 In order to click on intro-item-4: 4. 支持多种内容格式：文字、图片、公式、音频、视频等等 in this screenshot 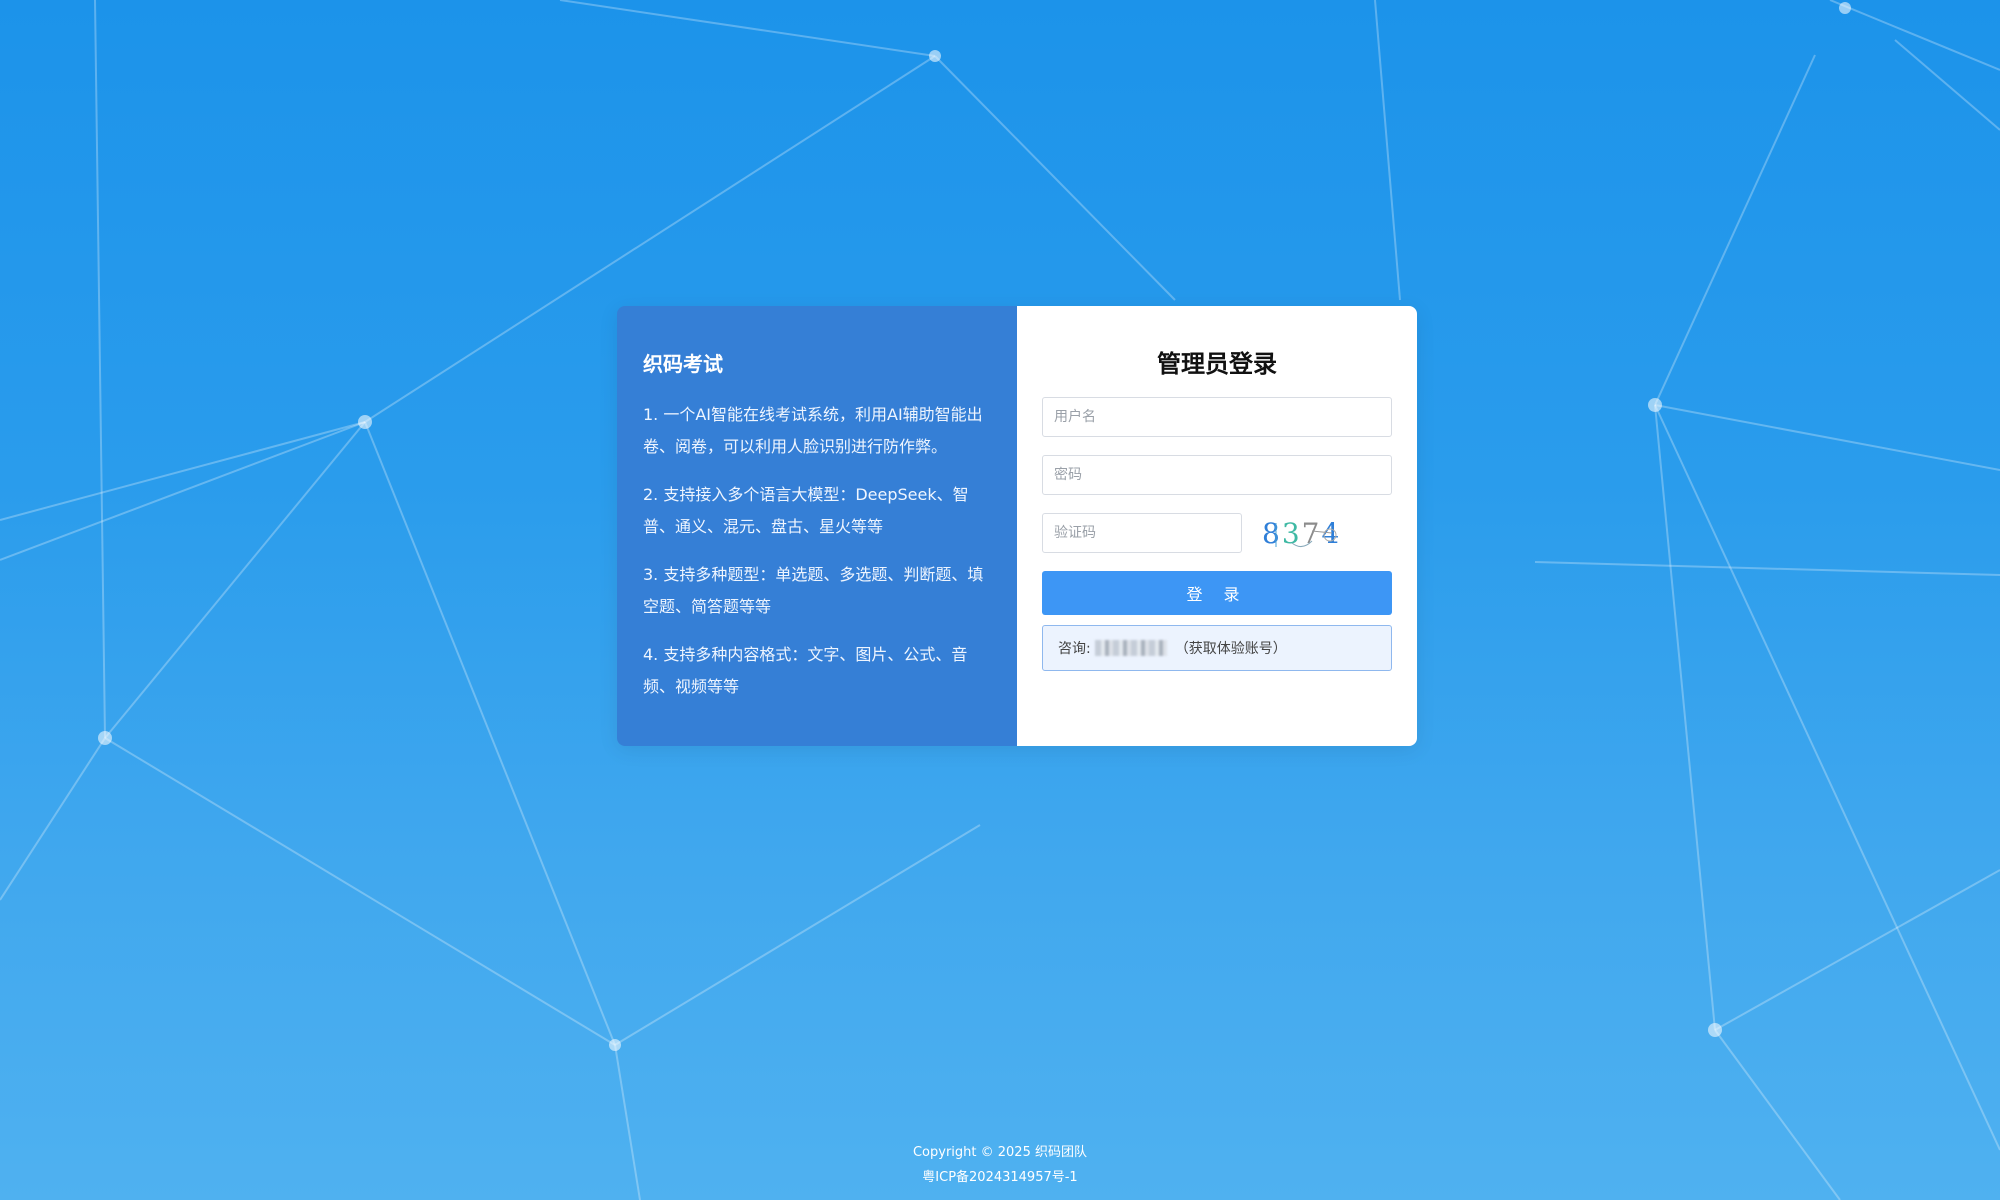, I will do `click(805, 670)`.